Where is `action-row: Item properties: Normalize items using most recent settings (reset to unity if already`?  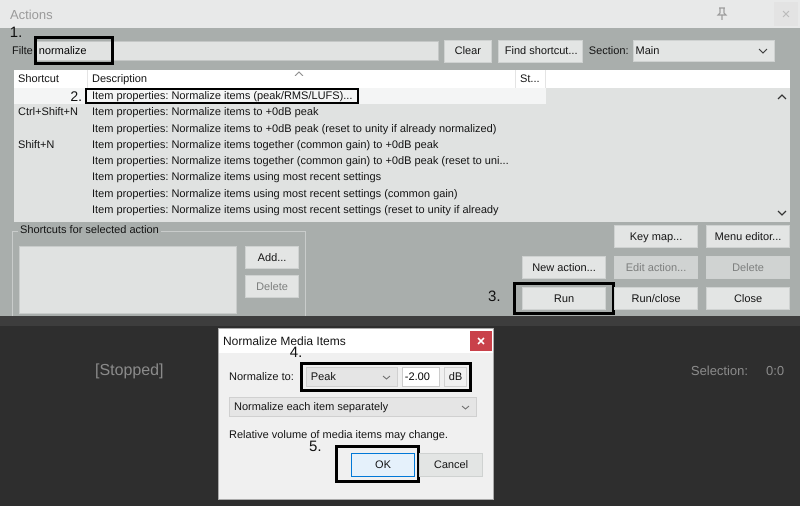
action-row: Item properties: Normalize items using most recent settings (reset to unity if already is located at coordinates (280, 210).